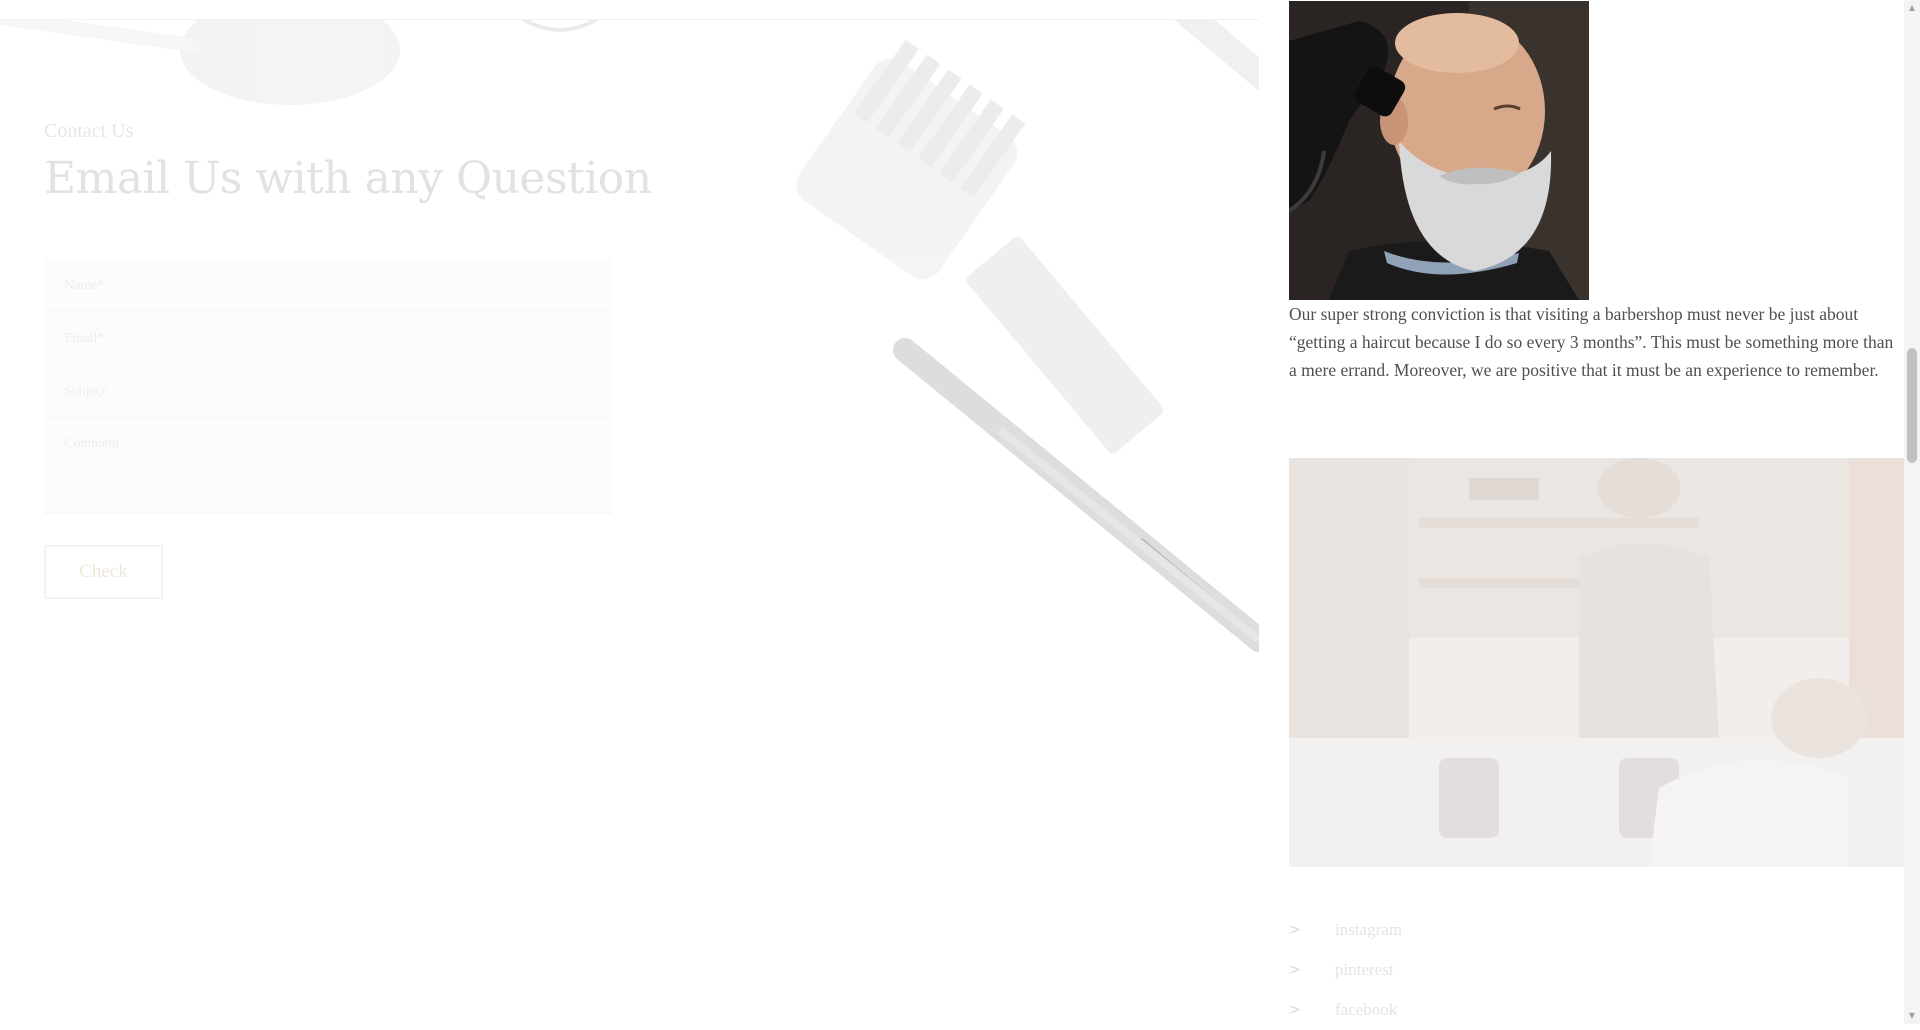 This screenshot has width=1920, height=1030. What do you see at coordinates (1439, 150) in the screenshot?
I see `bearded-man-photo` at bounding box center [1439, 150].